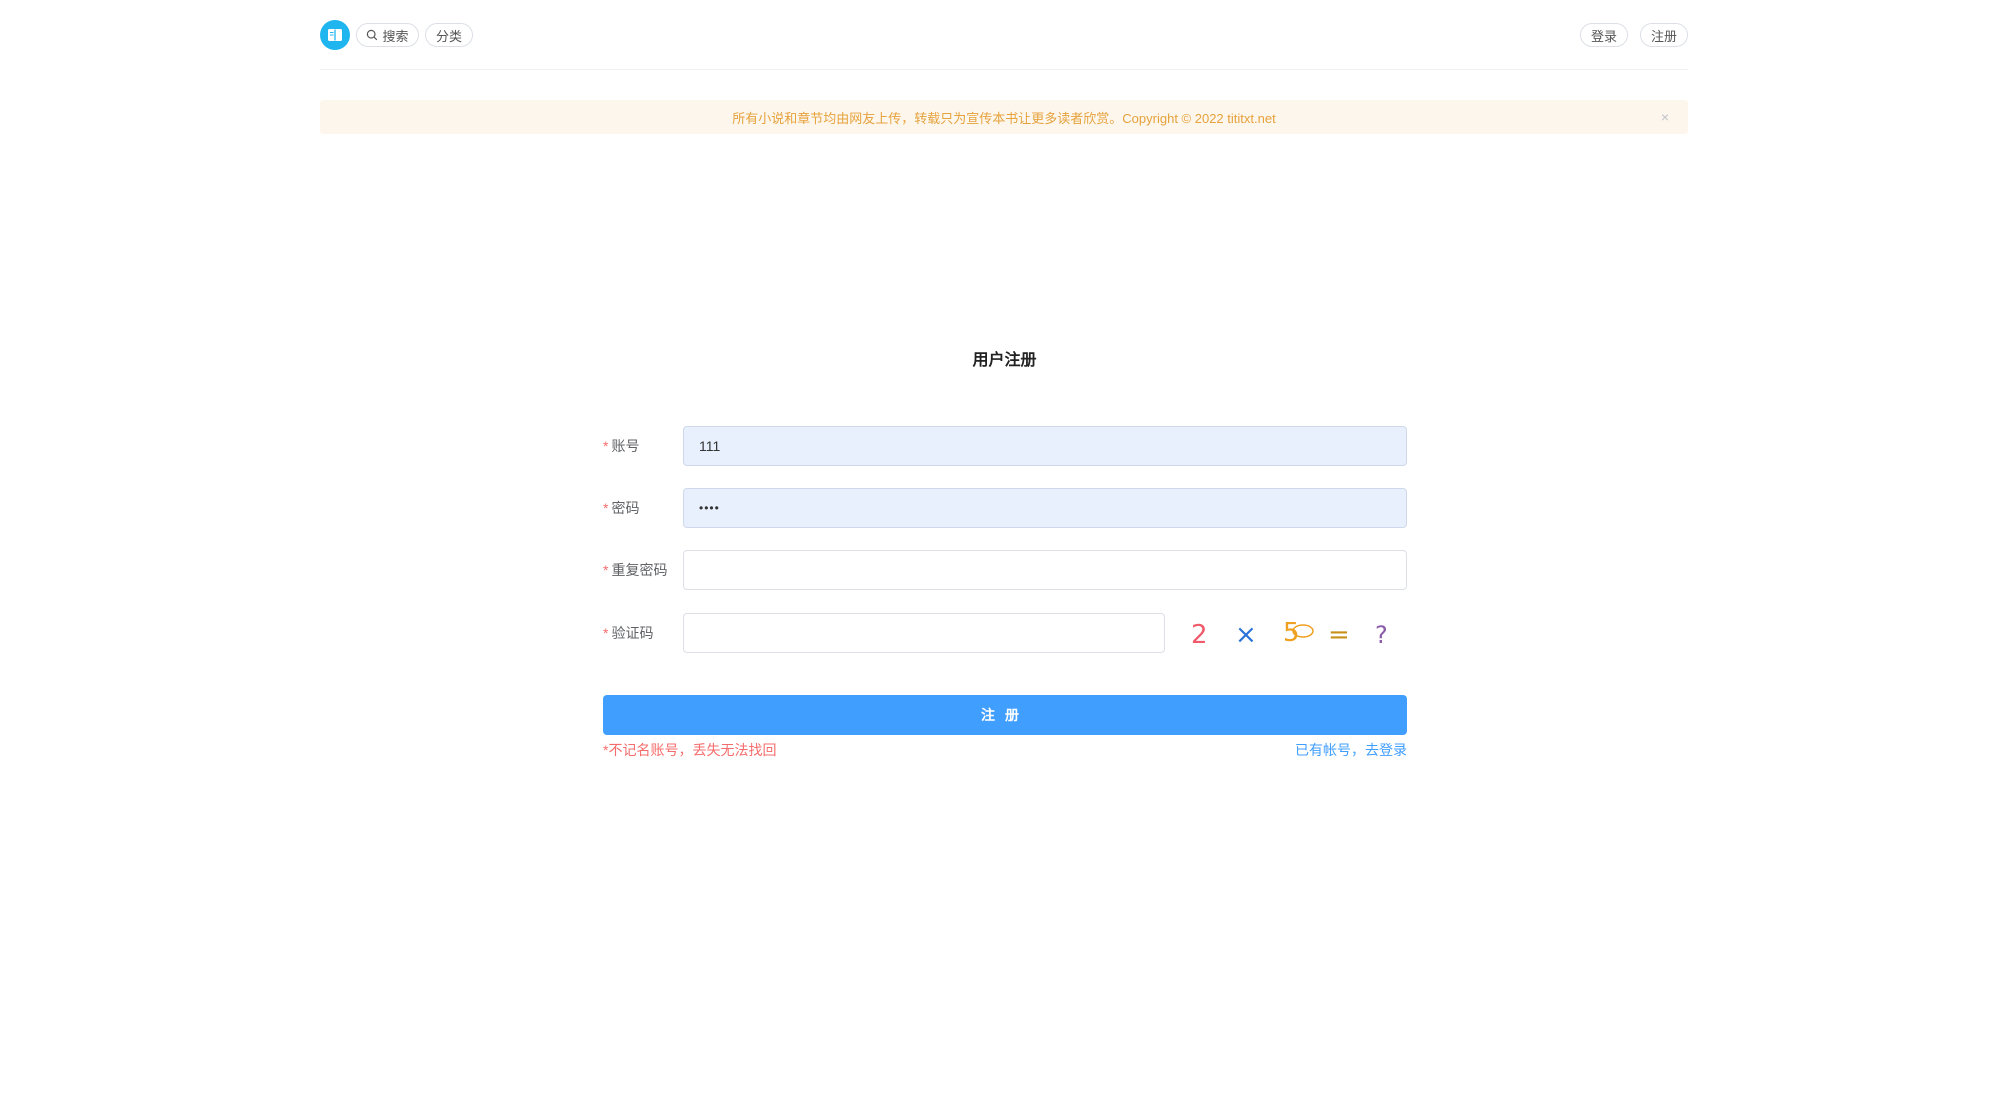  I want to click on search-icon, so click(372, 35).